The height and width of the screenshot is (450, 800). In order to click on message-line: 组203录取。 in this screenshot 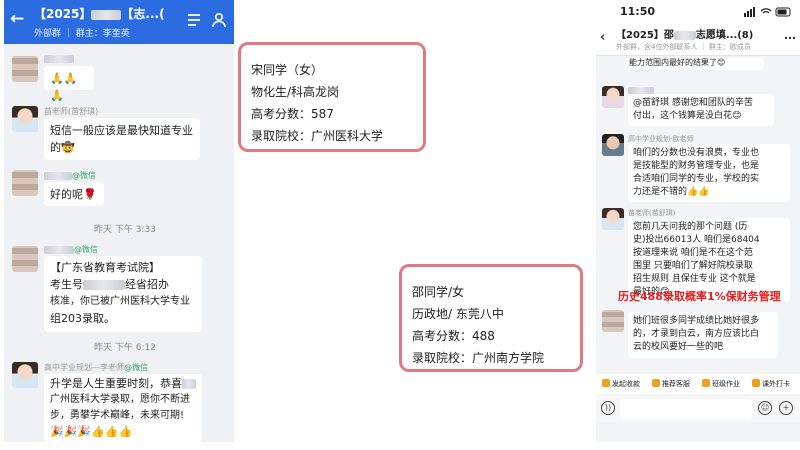, I will do `click(82, 318)`.